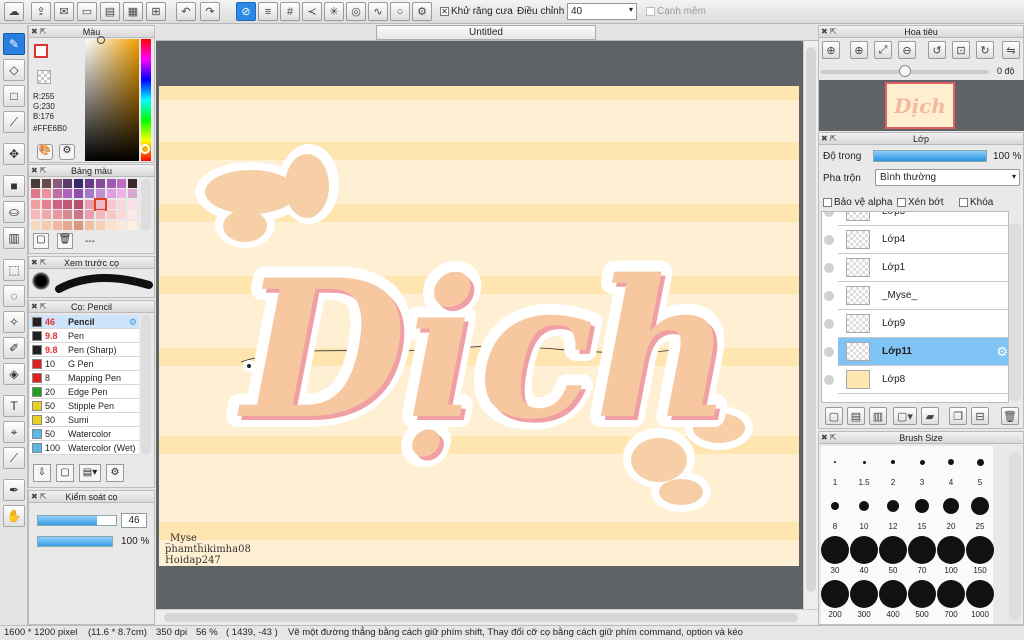 Image resolution: width=1024 pixels, height=640 pixels. Describe the element at coordinates (14, 154) in the screenshot. I see `move-tool-icon: ✥` at that location.